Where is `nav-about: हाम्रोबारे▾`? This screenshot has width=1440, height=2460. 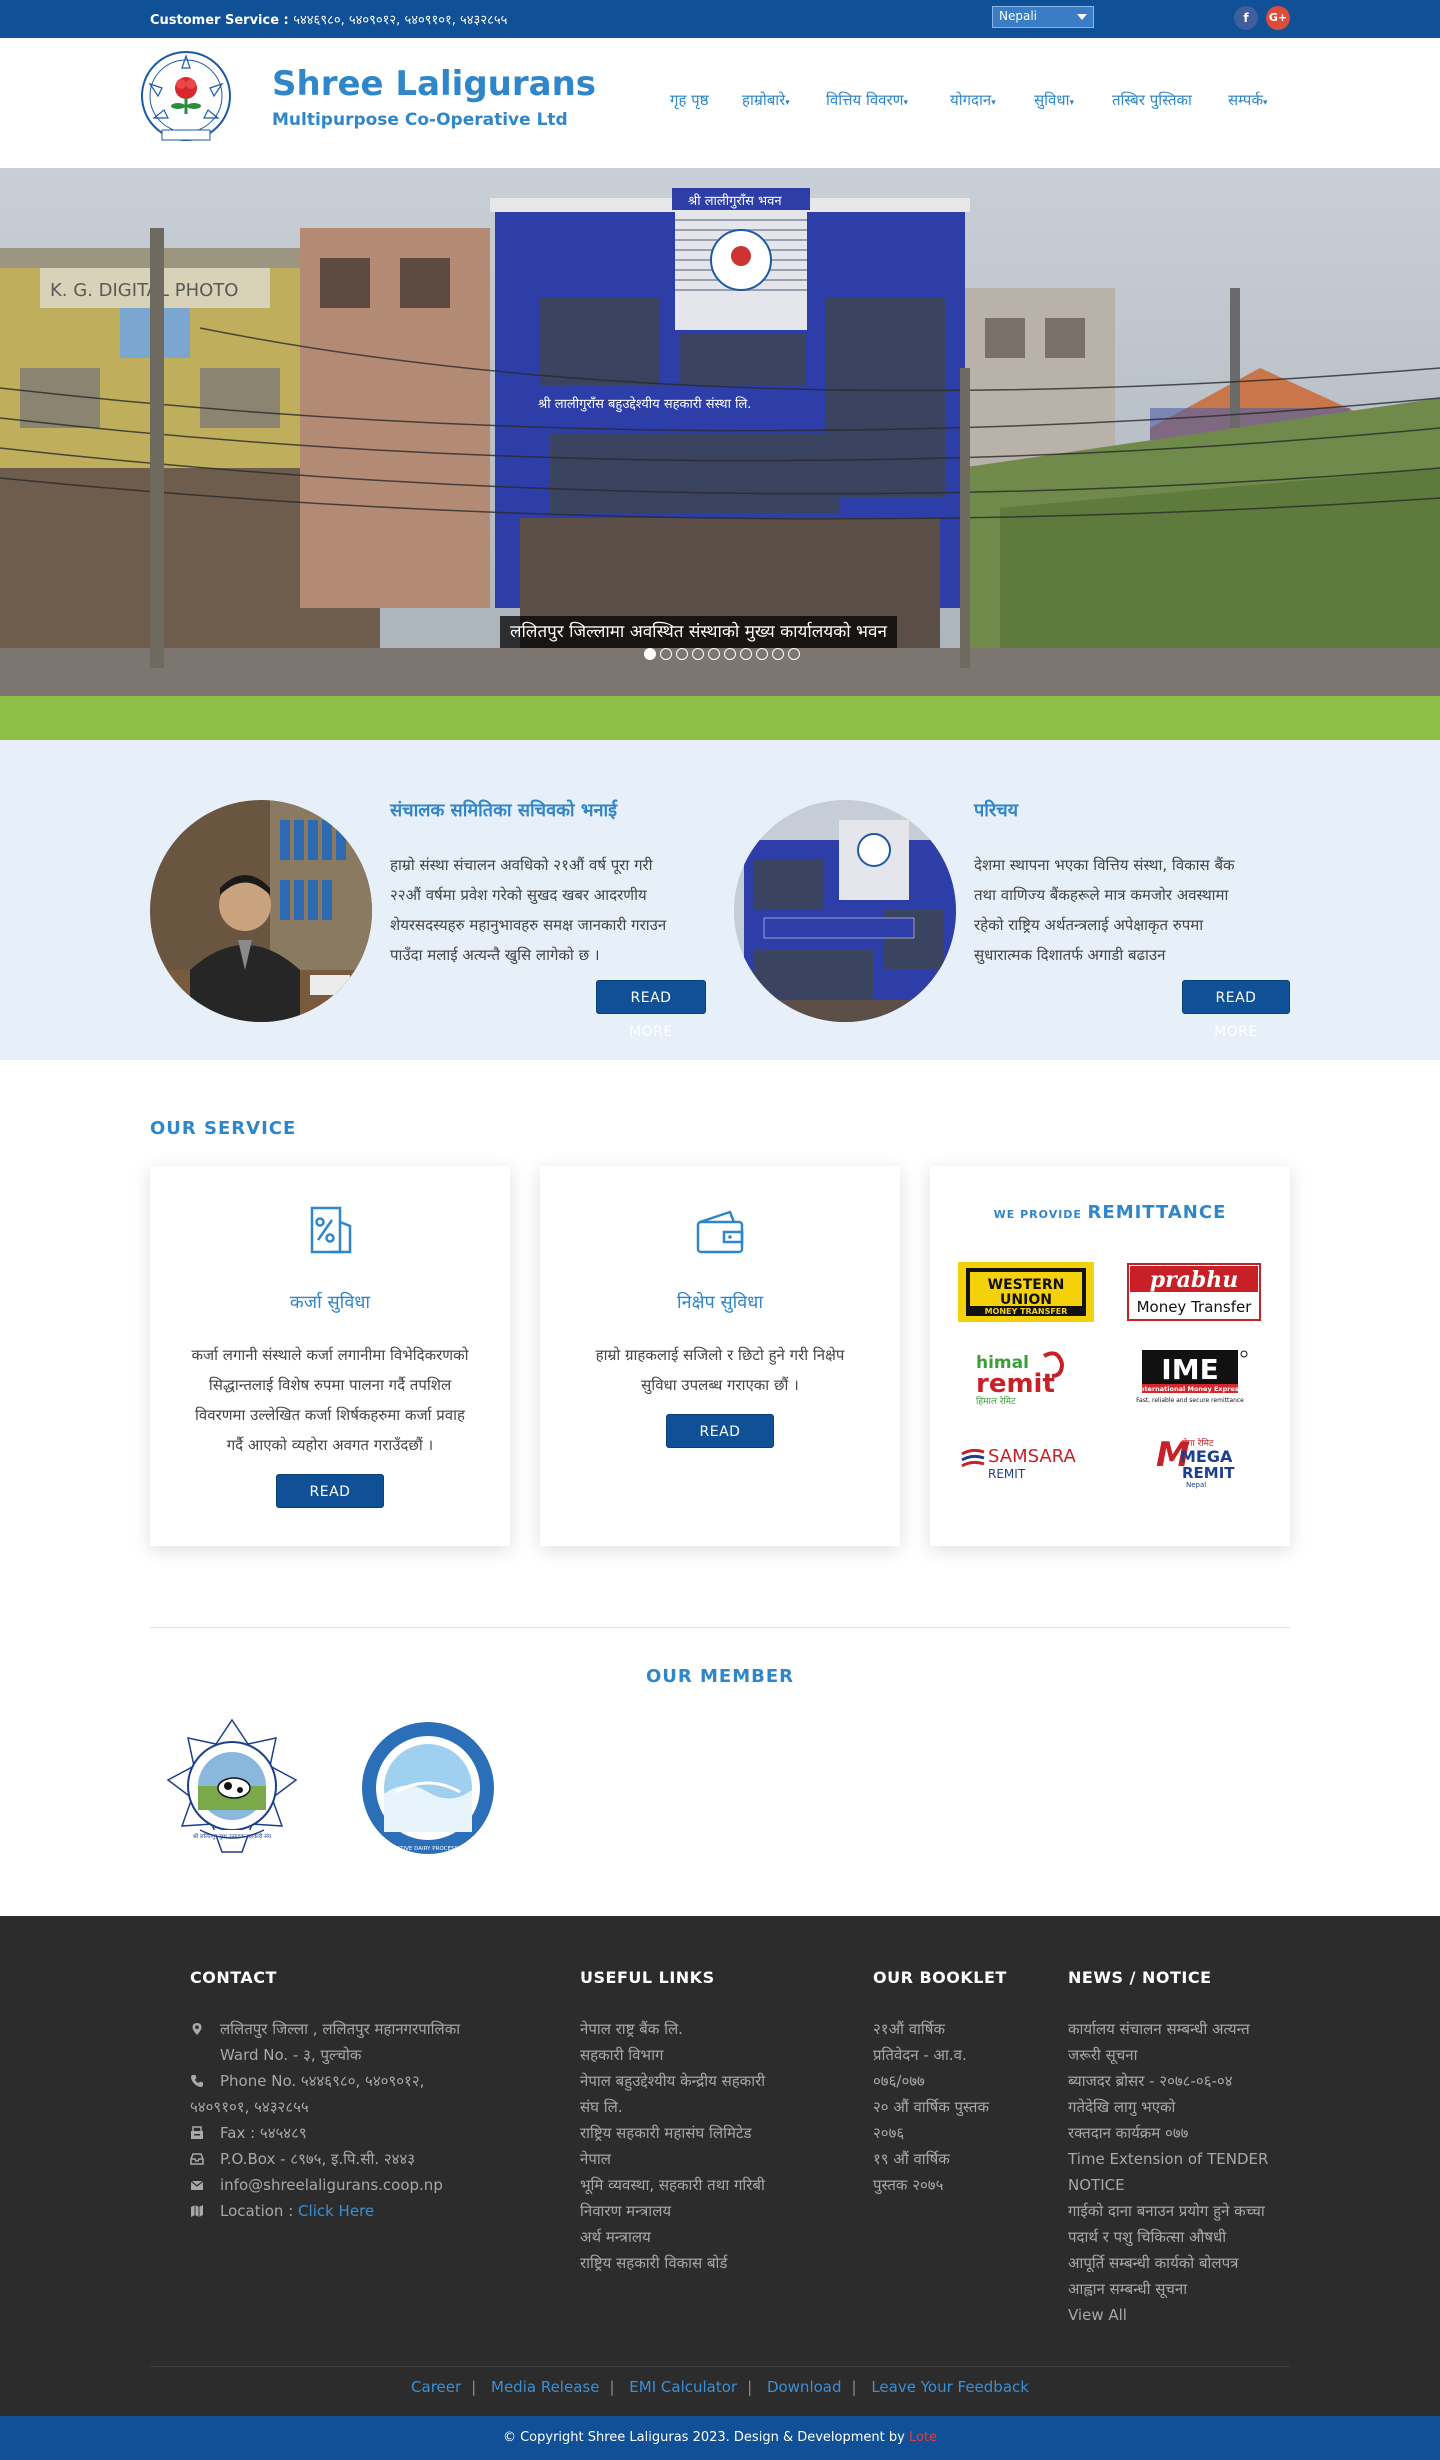 nav-about: हाम्रोबारे▾ is located at coordinates (766, 100).